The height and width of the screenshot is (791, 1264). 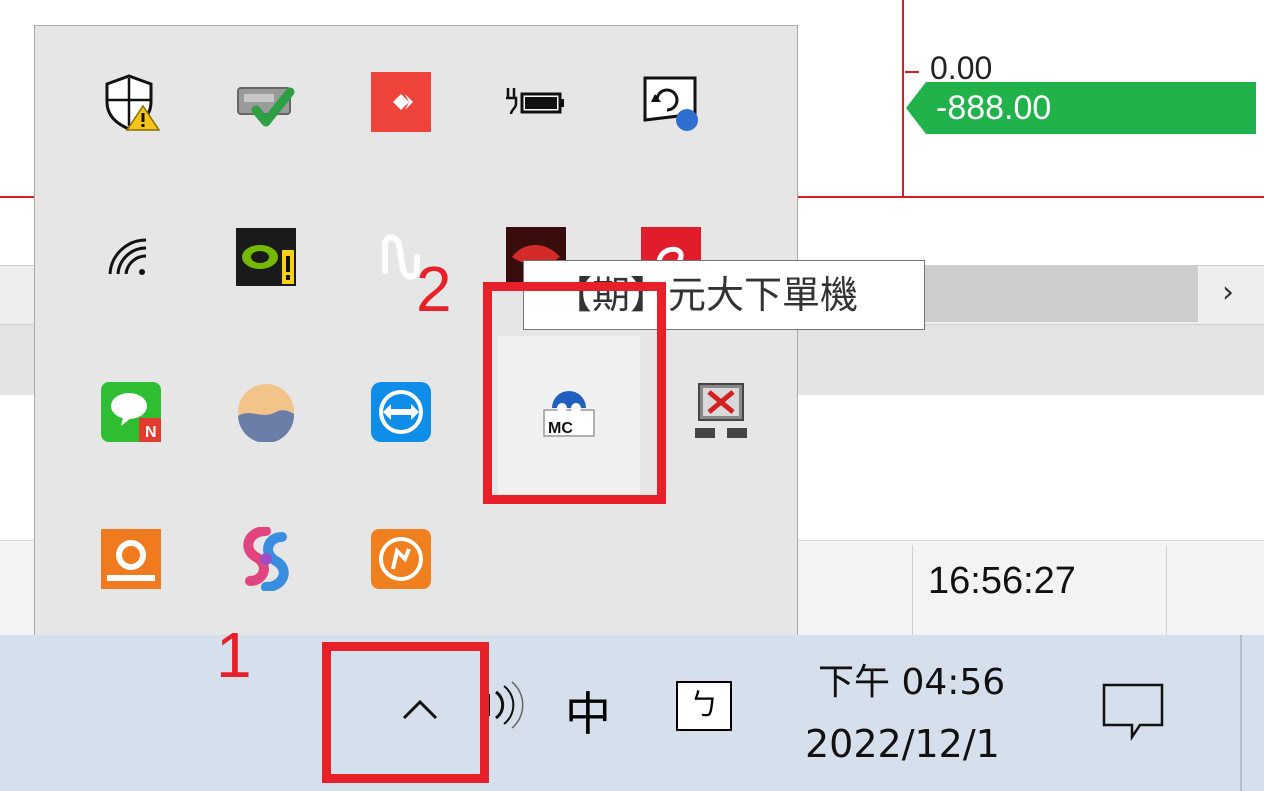 I want to click on nvidia-warning-icon, so click(x=266, y=257).